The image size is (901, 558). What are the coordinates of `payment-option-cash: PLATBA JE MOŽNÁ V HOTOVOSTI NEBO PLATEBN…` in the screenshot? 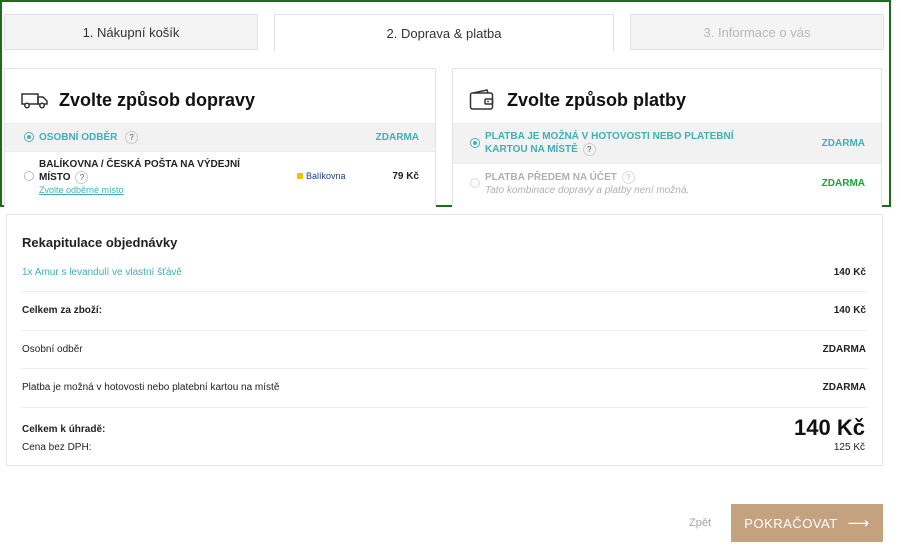 It's located at (667, 143).